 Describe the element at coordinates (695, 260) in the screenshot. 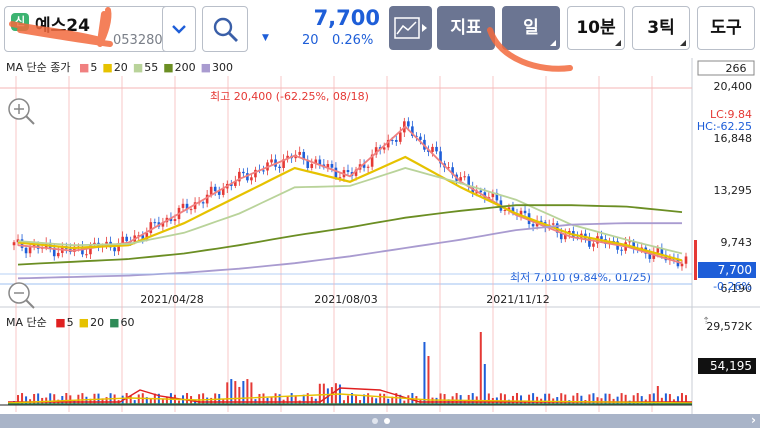

I see `last-candle-marker` at that location.